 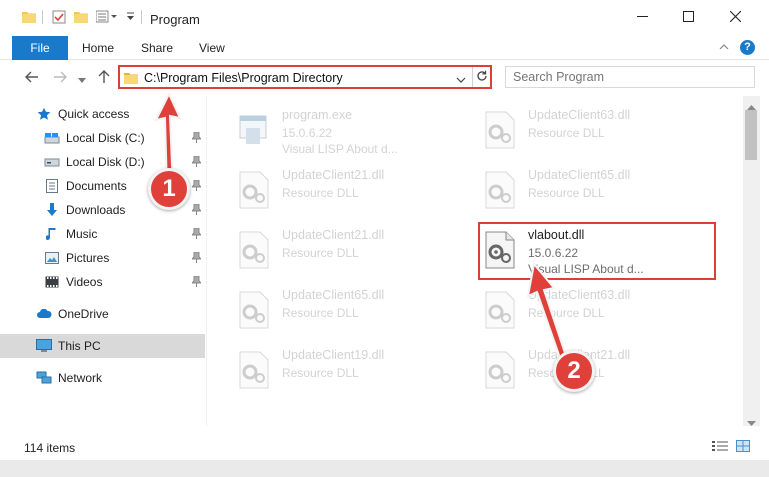 What do you see at coordinates (79, 346) in the screenshot?
I see `nav-label: This PC` at bounding box center [79, 346].